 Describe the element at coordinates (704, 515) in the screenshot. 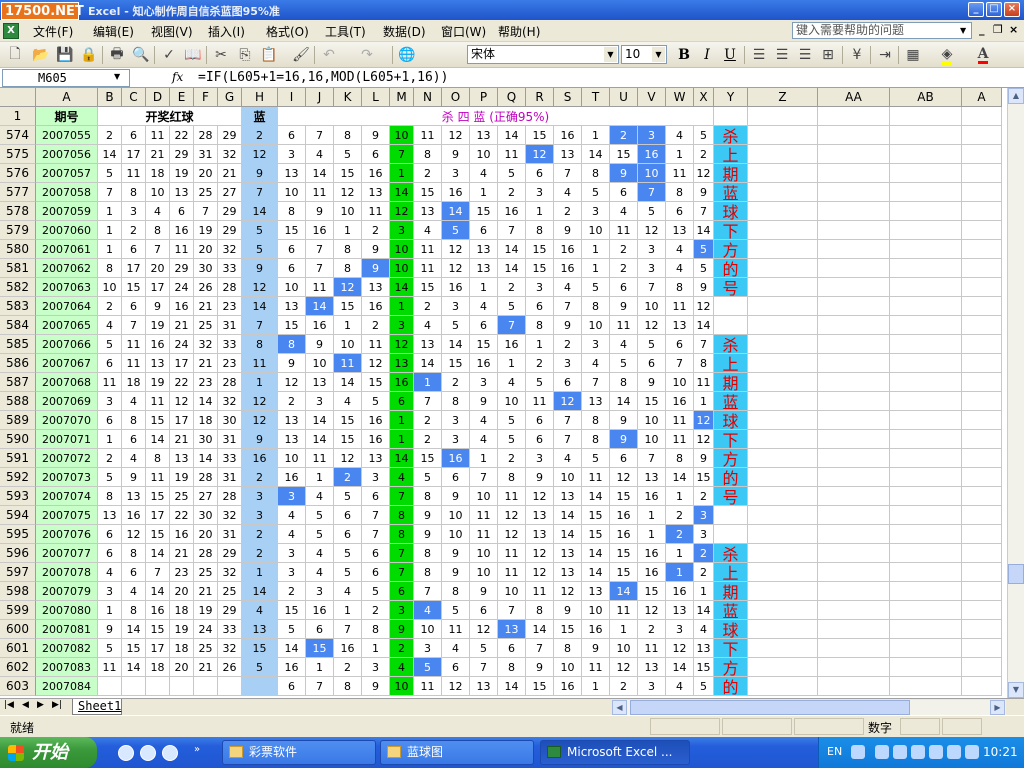

I see `kill-cell: 3` at that location.